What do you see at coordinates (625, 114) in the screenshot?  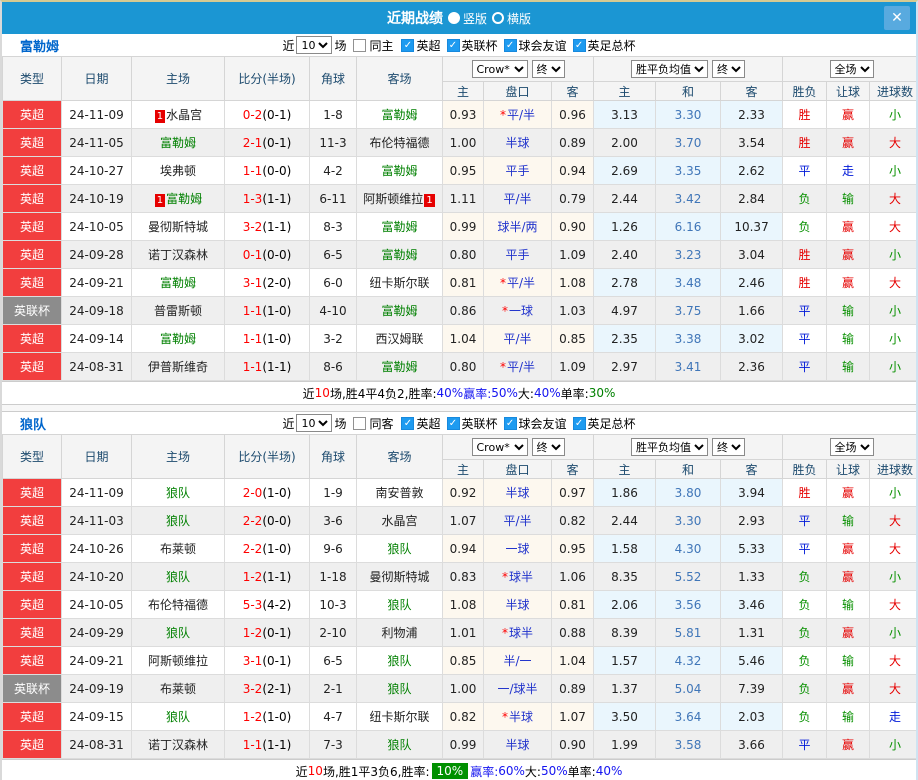 I see `avg-home-odds-cell: 3.13` at bounding box center [625, 114].